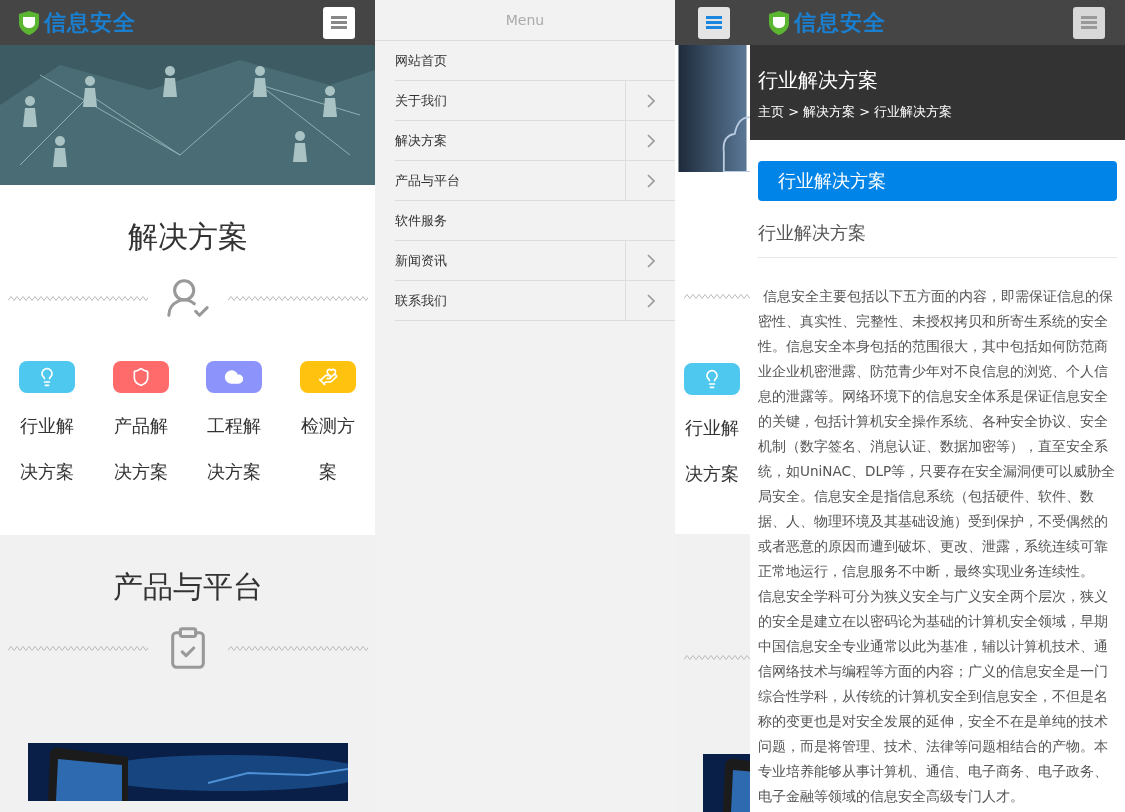 This screenshot has height=812, width=1125. Describe the element at coordinates (140, 449) in the screenshot. I see `category-label: 产品解决方案` at that location.